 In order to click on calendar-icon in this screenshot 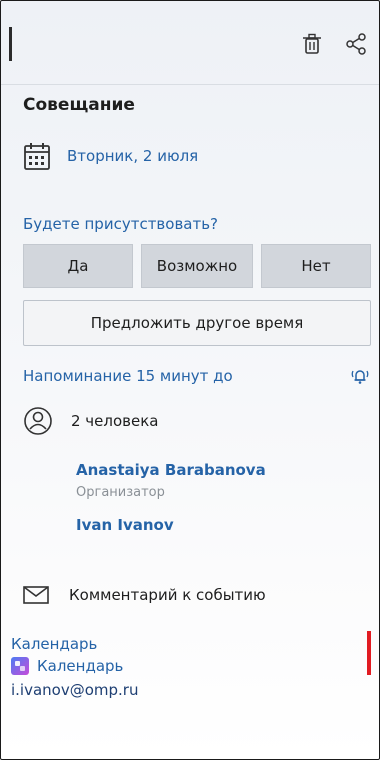, I will do `click(37, 156)`.